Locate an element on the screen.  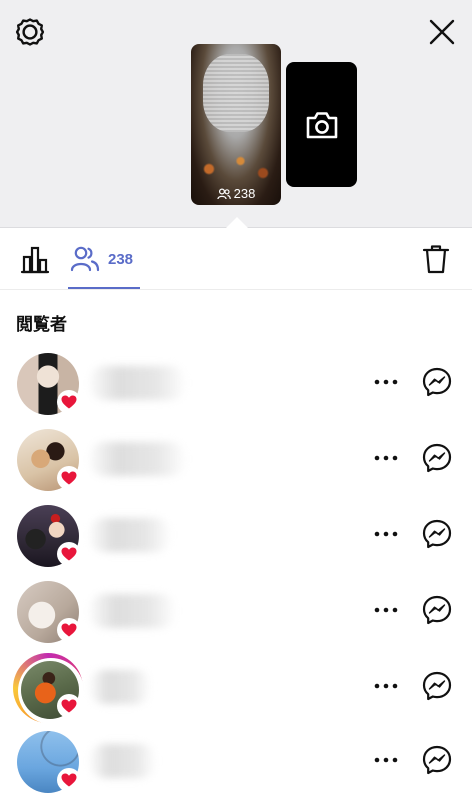
gear-icon is located at coordinates (30, 32).